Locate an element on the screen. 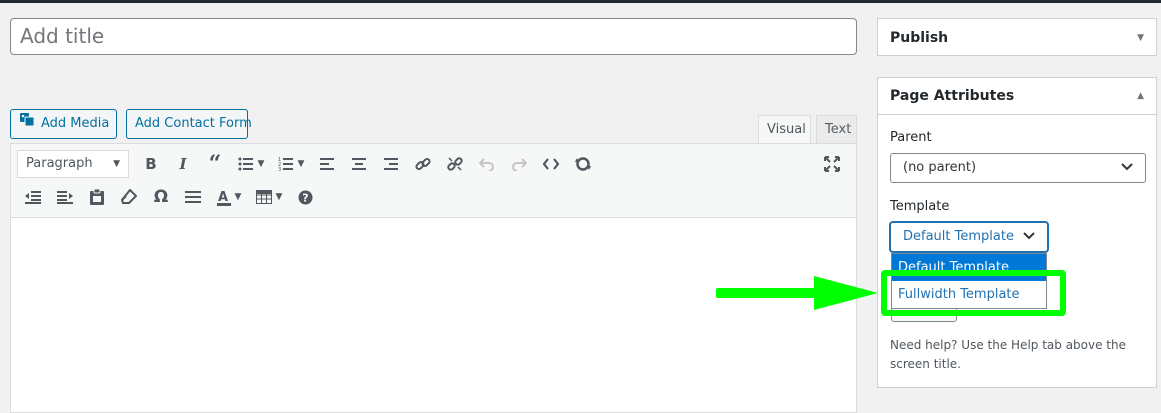  align-center-icon is located at coordinates (359, 164).